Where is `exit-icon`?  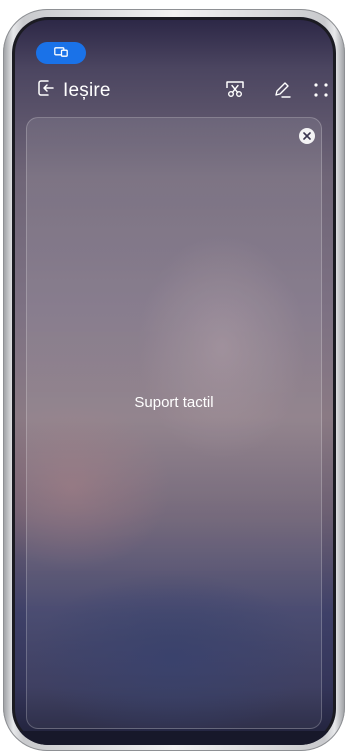 exit-icon is located at coordinates (46, 90).